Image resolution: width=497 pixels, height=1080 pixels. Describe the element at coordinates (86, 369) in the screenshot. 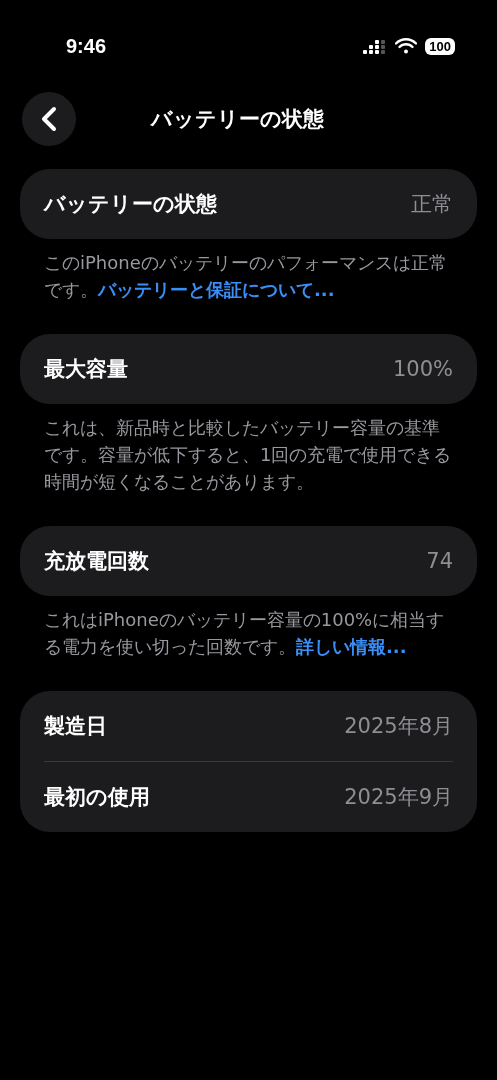

I see `row-label: 最大容量` at that location.